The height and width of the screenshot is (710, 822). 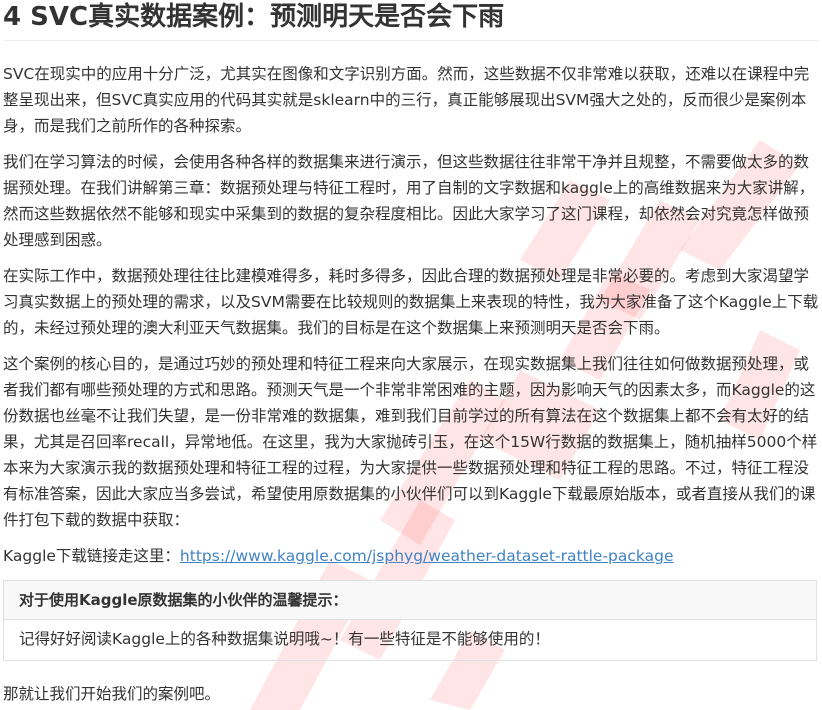 I want to click on tip-body: 记得好好阅读Kaggle上的各种数据集说明哦~！有一些特征是不能够使用的！, so click(x=284, y=639).